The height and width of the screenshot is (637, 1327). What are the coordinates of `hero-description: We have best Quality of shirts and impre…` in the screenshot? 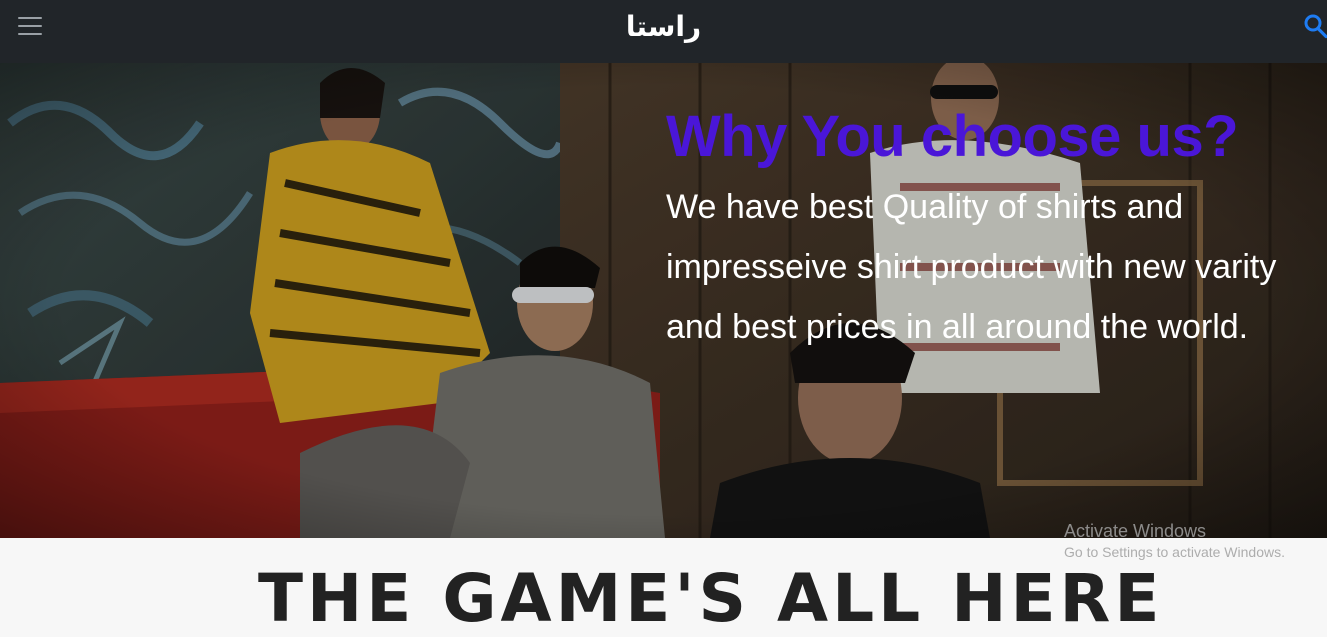 It's located at (971, 267).